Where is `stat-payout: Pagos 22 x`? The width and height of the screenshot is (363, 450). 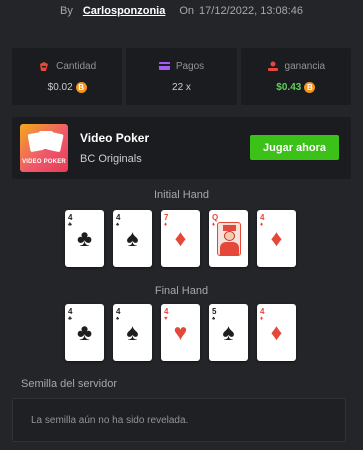
stat-payout: Pagos 22 x is located at coordinates (181, 76).